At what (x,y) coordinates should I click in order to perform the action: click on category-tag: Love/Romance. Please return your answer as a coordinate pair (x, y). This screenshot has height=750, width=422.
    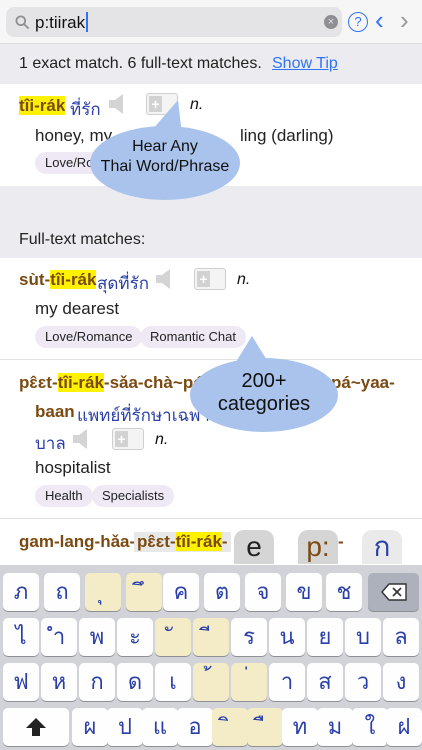
    Looking at the image, I should click on (89, 337).